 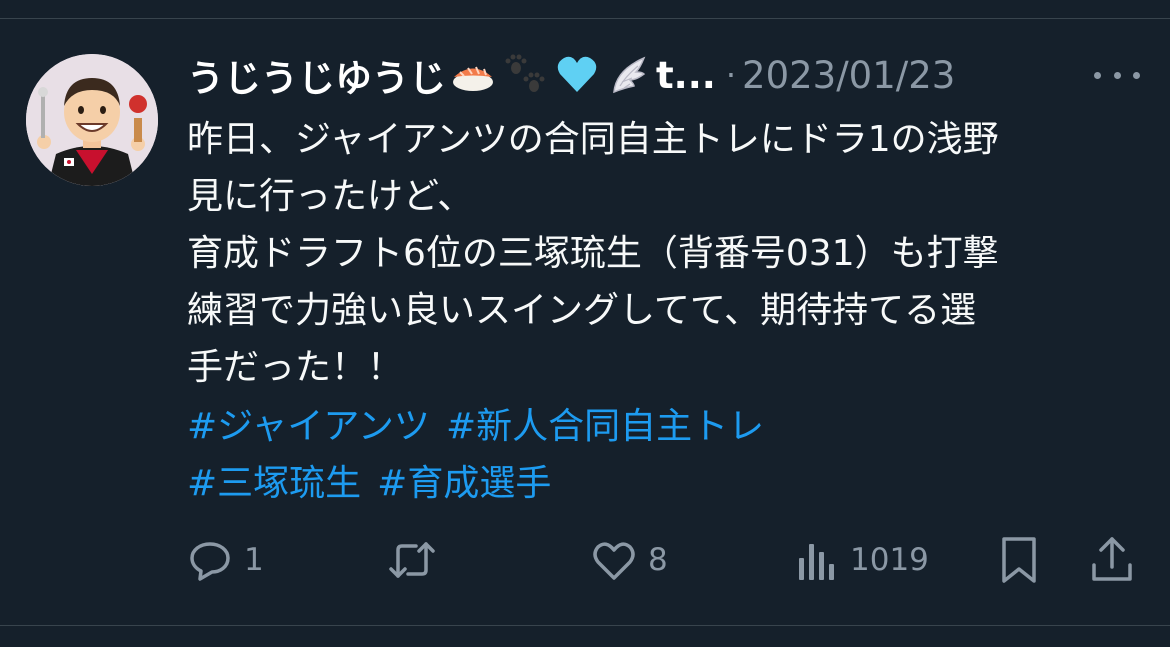 I want to click on tweet-text-line: 育成ドラフト6位の三塚琉生（背番号031）も打撃, so click(x=593, y=253).